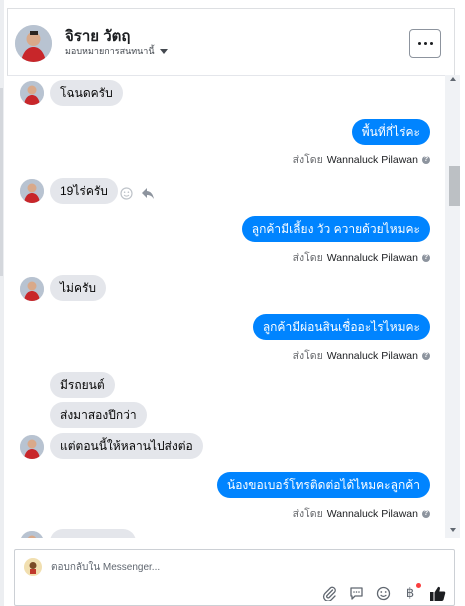 This screenshot has height=606, width=465. Describe the element at coordinates (411, 592) in the screenshot. I see `baht-icon: ฿` at that location.